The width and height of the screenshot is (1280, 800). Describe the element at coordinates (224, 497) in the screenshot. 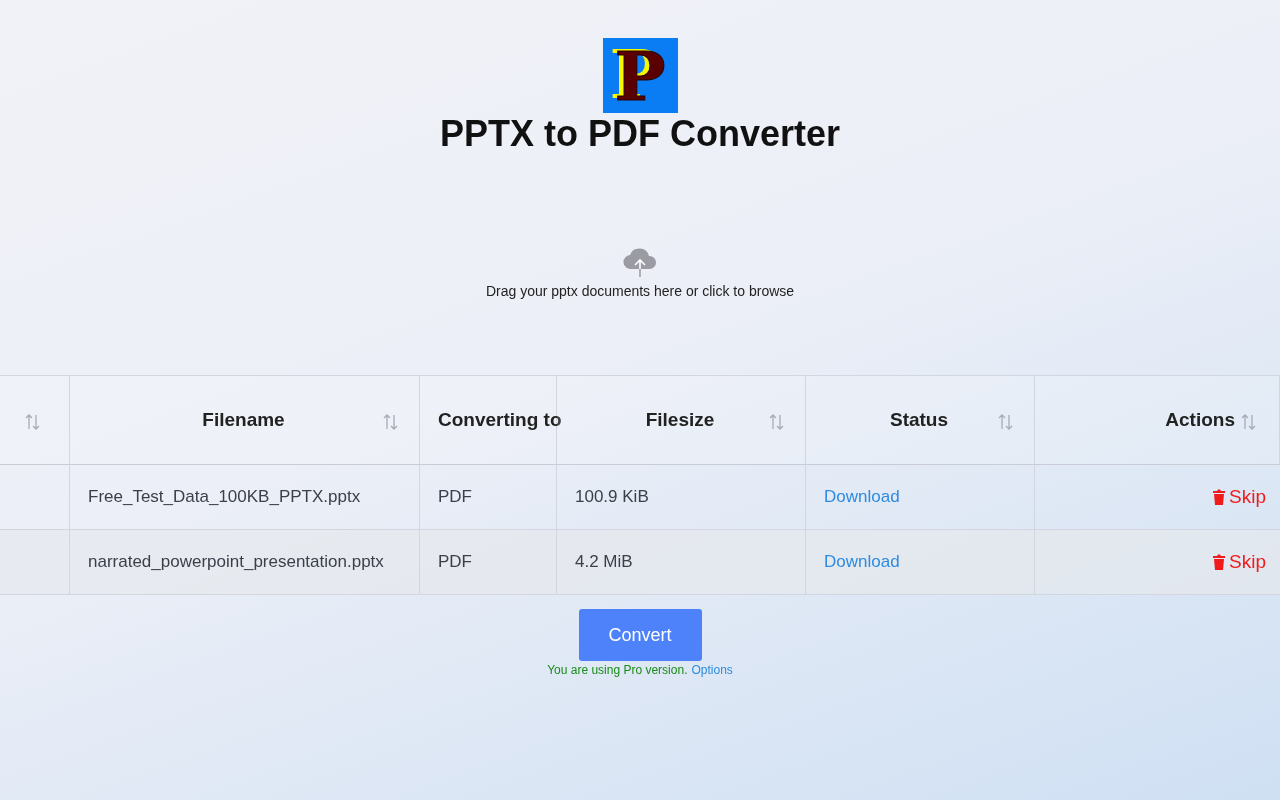

I see `filename-text: Free_Test_Data_100KB_PPTX.pptx` at that location.